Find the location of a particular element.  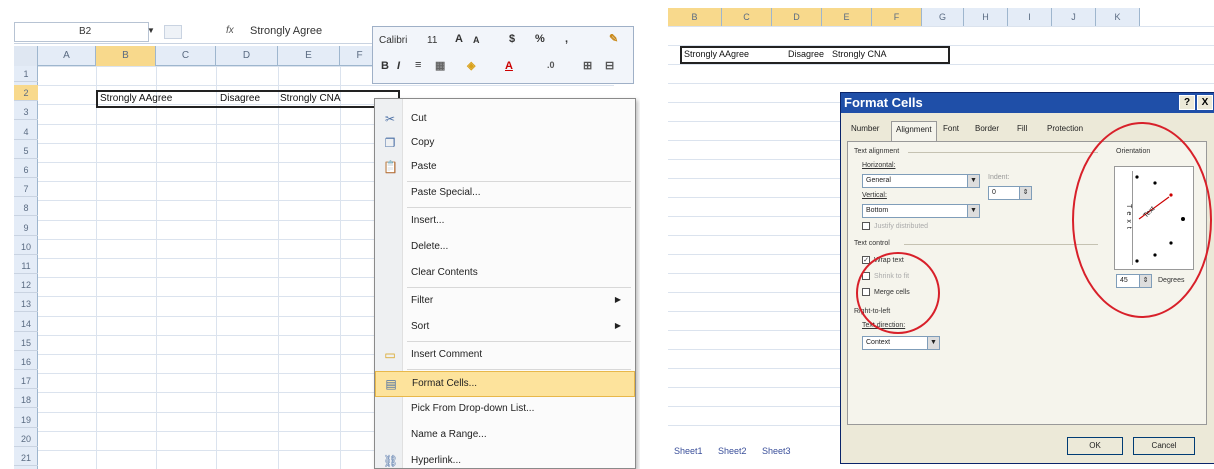

select-all-corner is located at coordinates (26, 56).